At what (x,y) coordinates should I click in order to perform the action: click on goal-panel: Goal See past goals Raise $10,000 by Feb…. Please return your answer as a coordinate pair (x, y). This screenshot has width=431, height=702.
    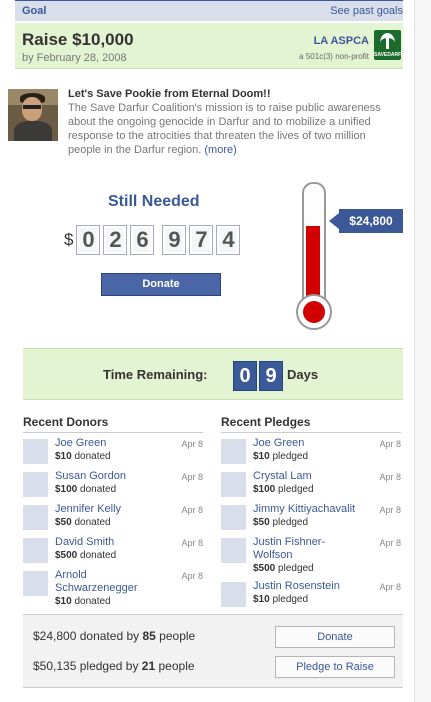
    Looking at the image, I should click on (212, 34).